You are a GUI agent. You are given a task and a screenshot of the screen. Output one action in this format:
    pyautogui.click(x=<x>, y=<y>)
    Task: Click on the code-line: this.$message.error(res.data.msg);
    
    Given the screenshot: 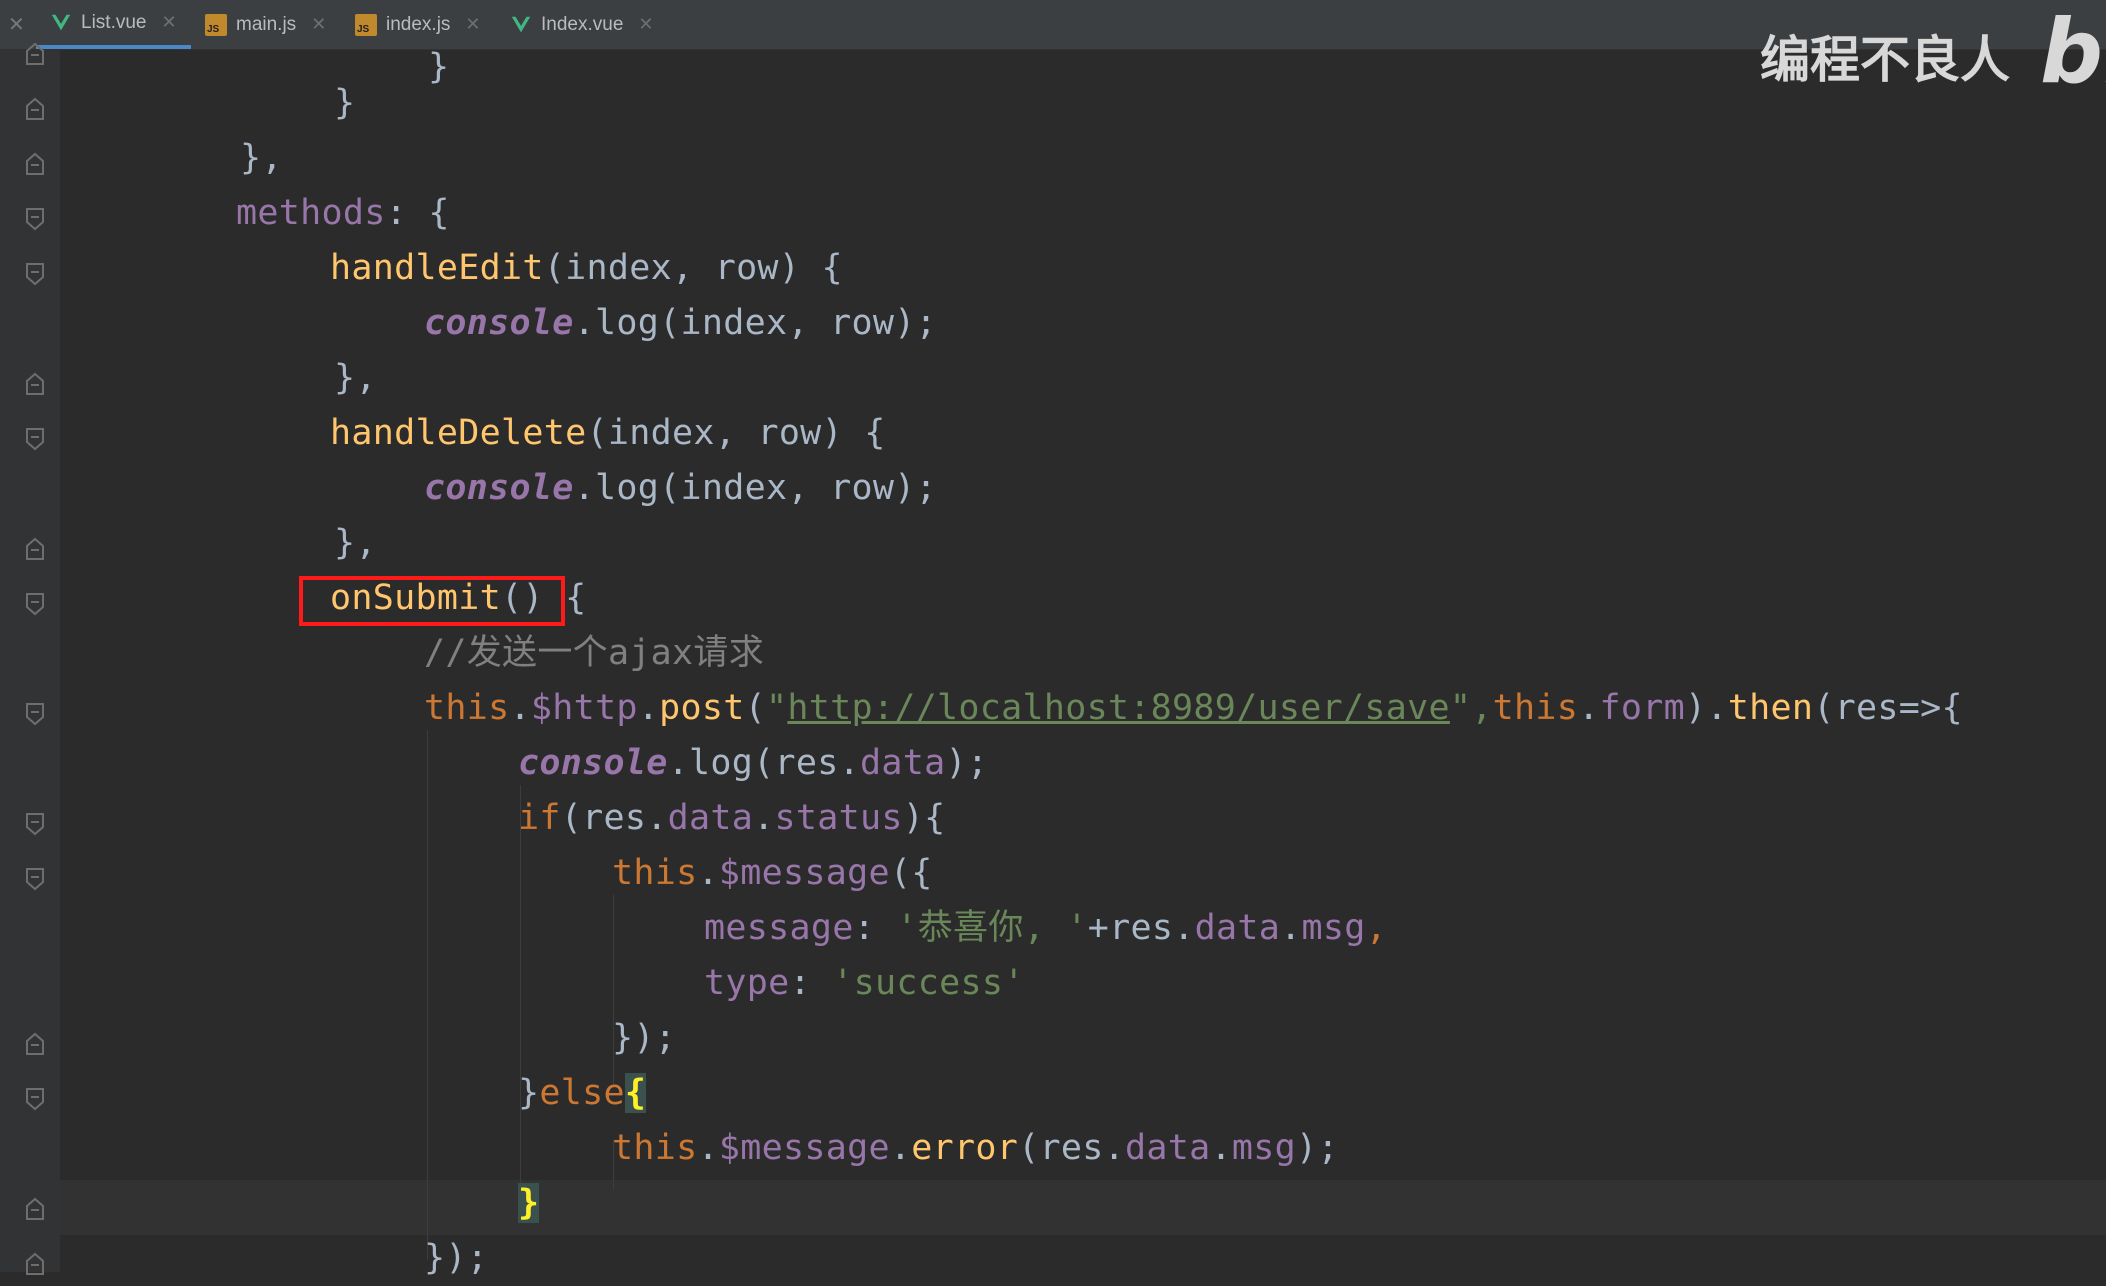 What is the action you would take?
    pyautogui.click(x=975, y=1148)
    